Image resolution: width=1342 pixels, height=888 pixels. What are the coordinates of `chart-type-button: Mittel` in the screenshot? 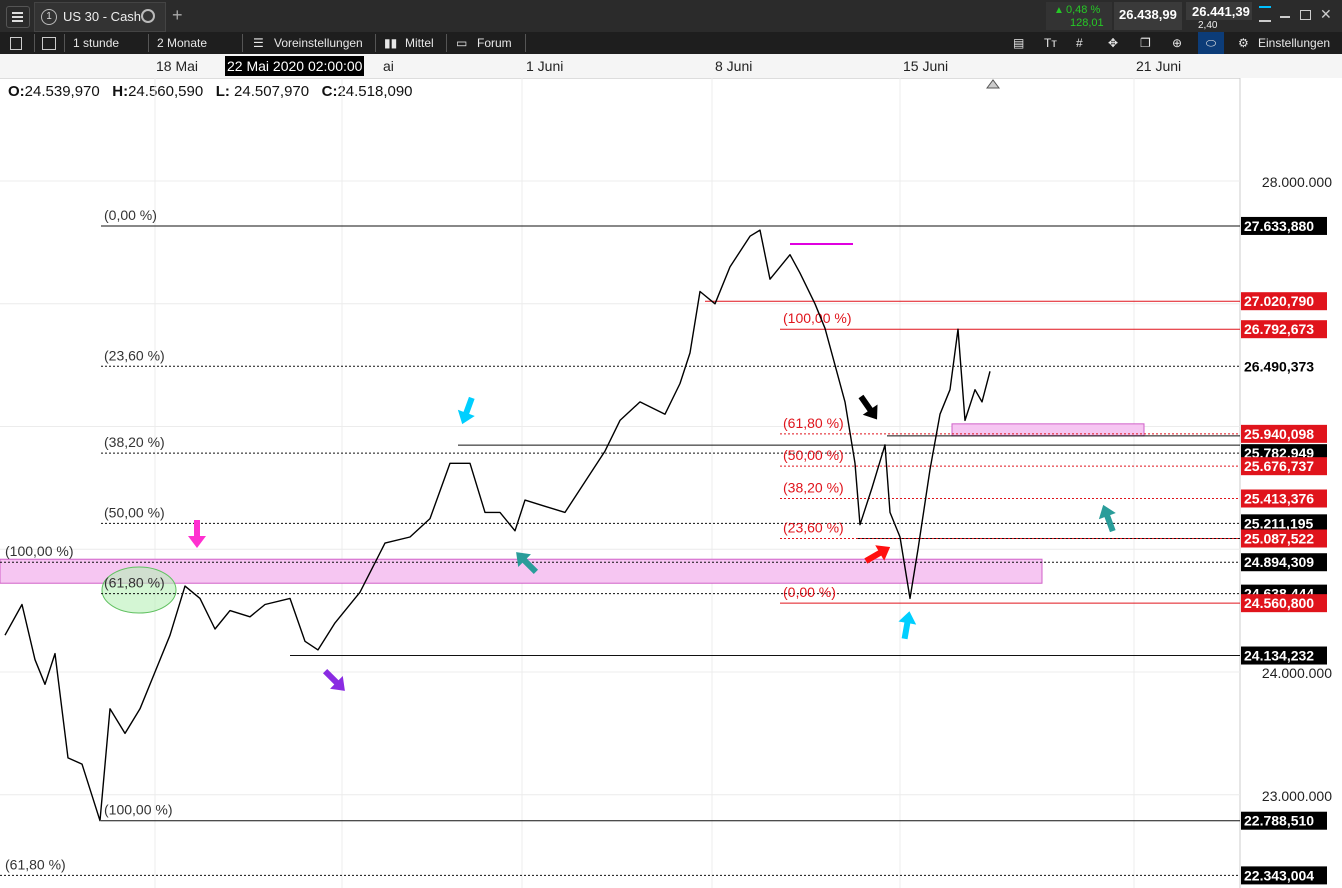 It's located at (419, 43).